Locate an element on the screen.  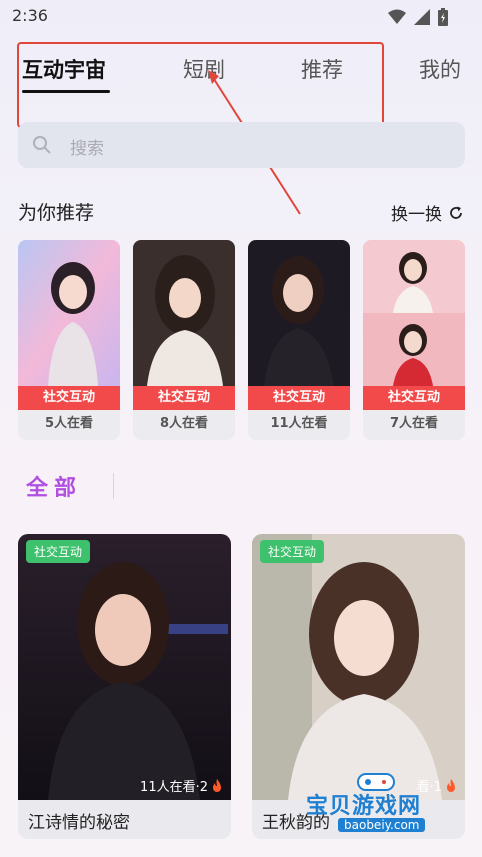
recommend-card: 社交互动 7人在看 is located at coordinates (414, 340).